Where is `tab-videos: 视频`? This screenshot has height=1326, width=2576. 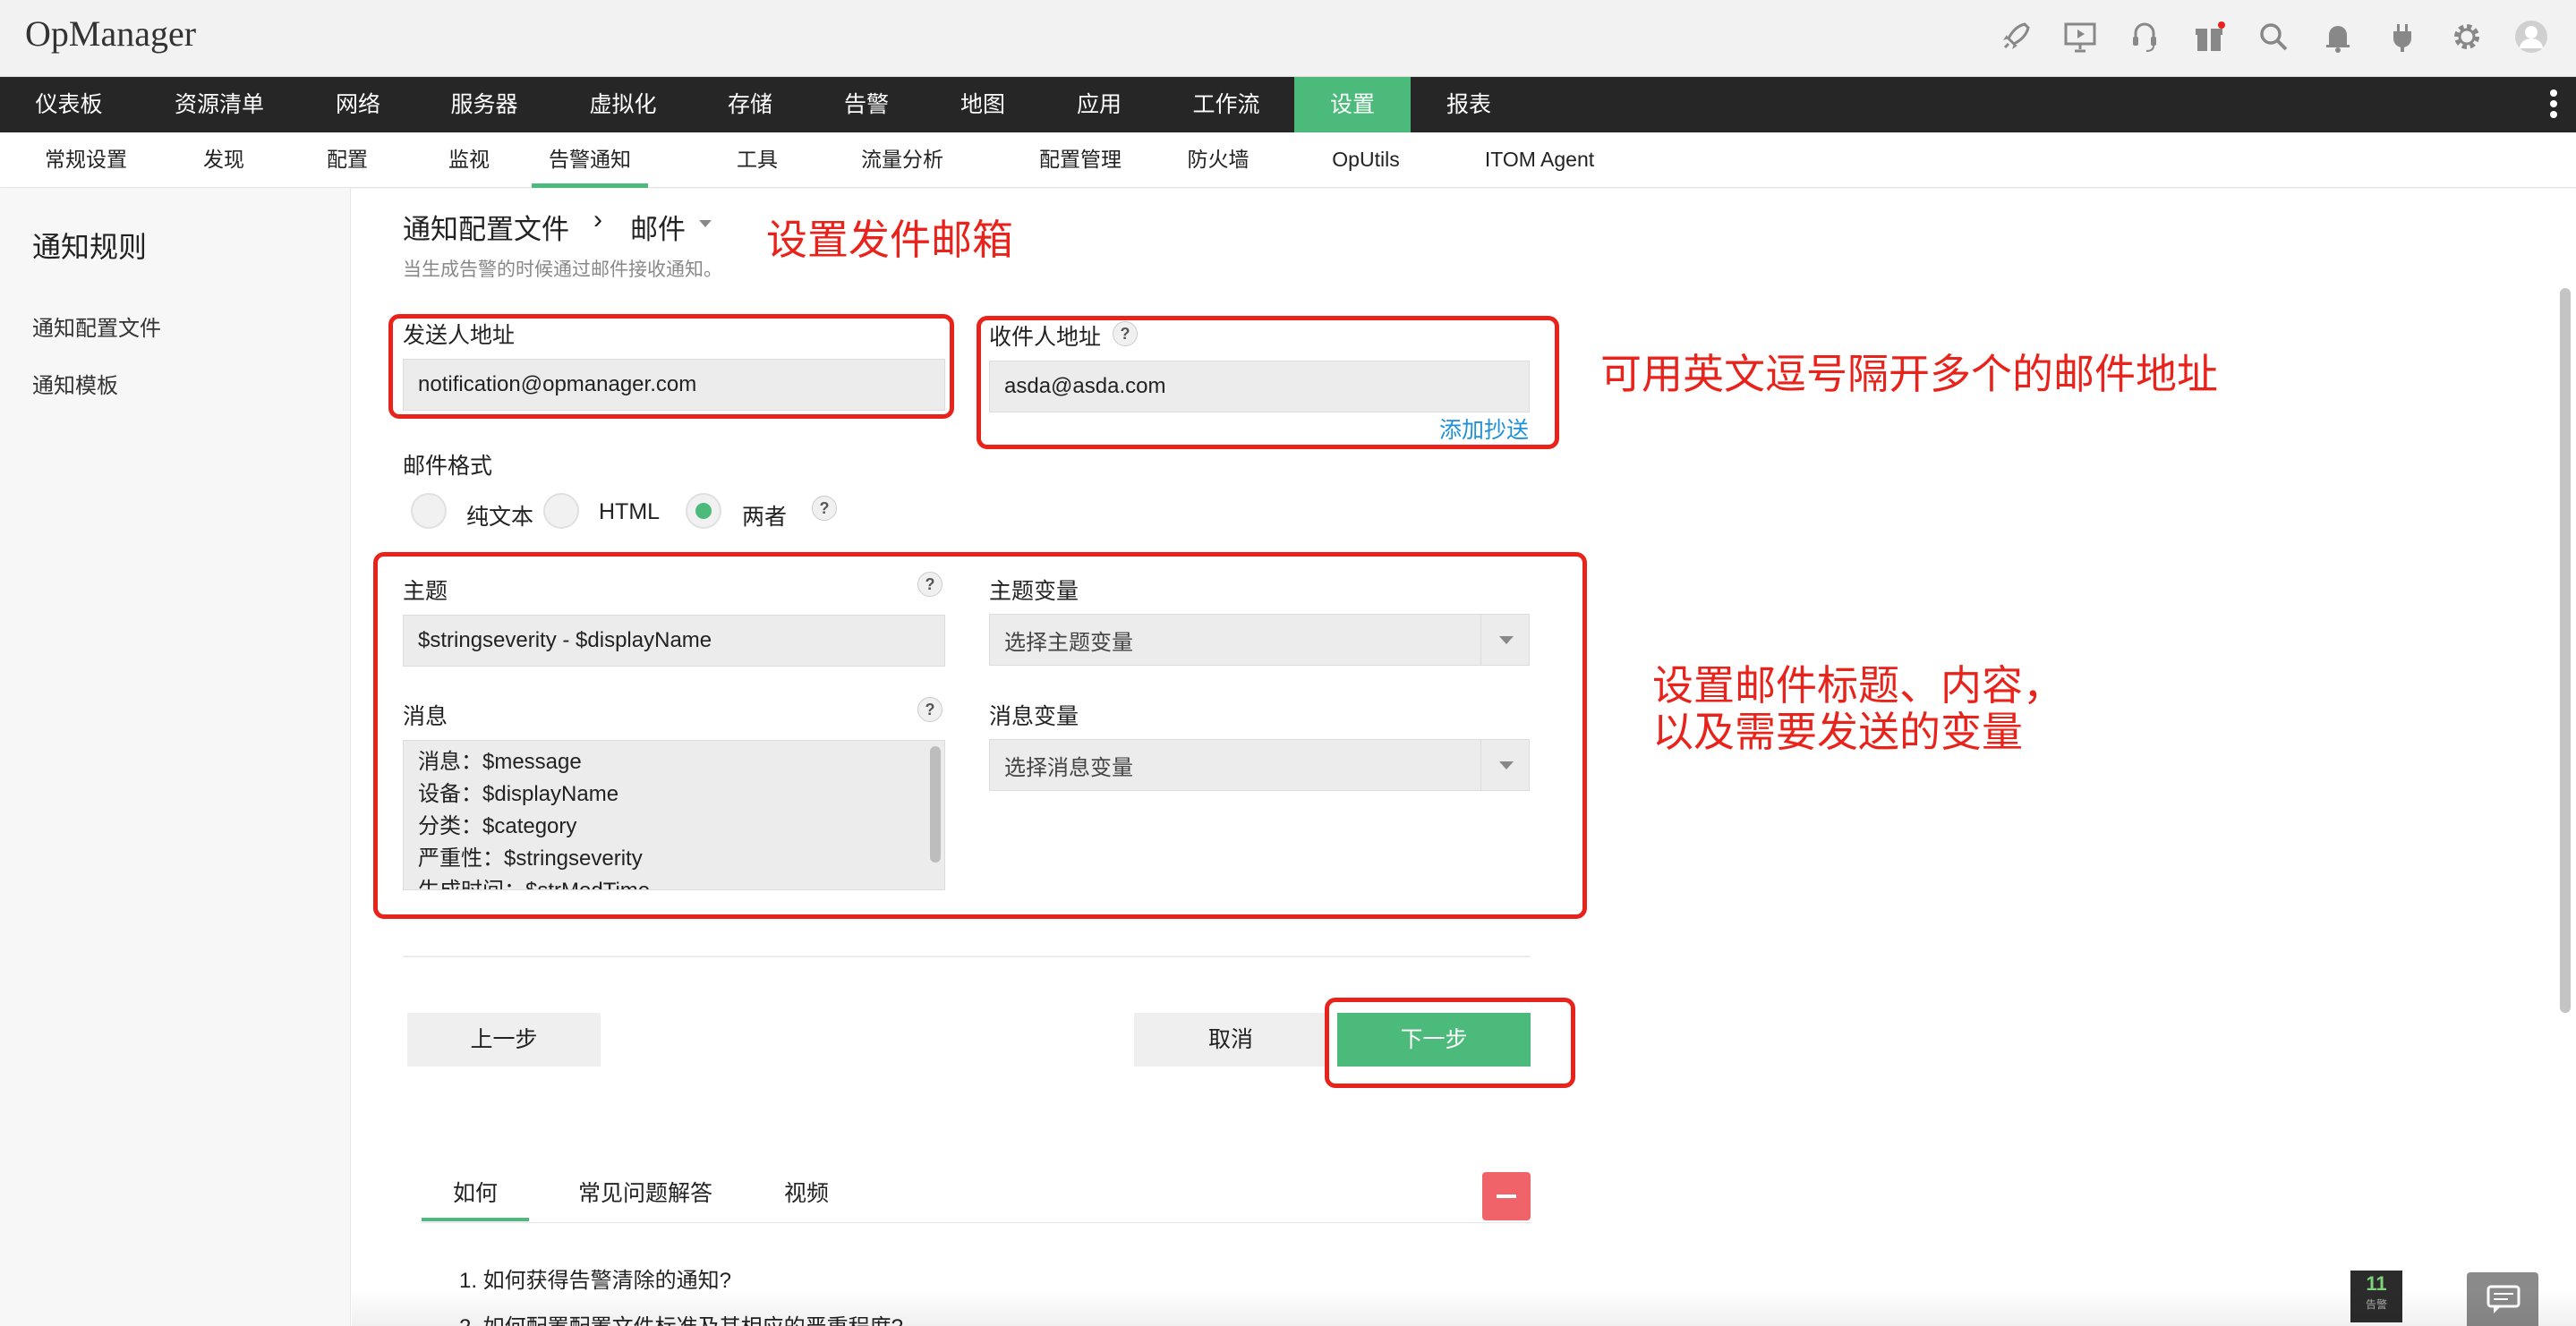 tab-videos: 视频 is located at coordinates (806, 1196).